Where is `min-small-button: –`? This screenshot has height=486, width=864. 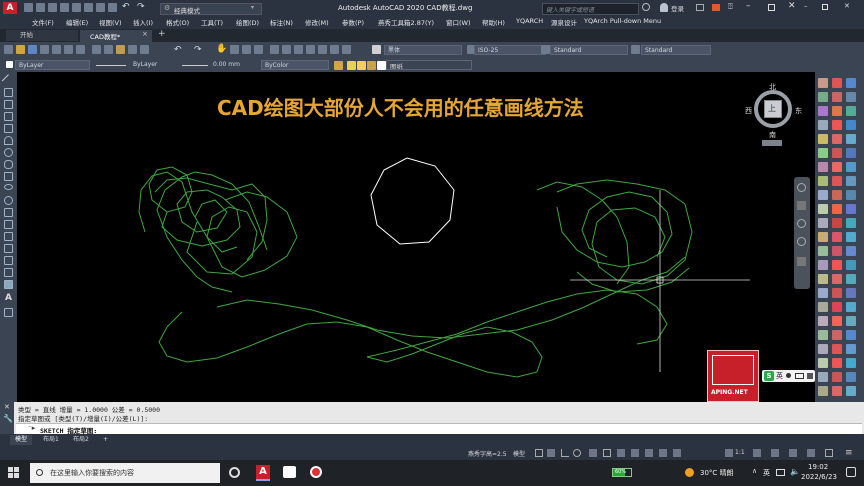 min-small-button: – is located at coordinates (806, 6).